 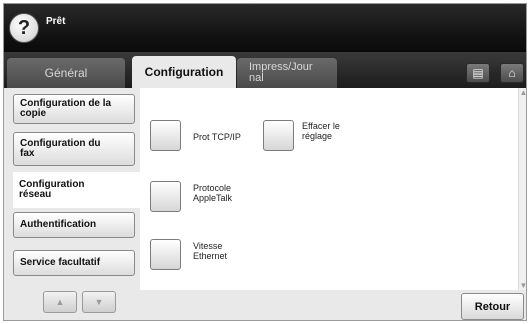 I want to click on ethernet-speed-button, so click(x=165, y=254).